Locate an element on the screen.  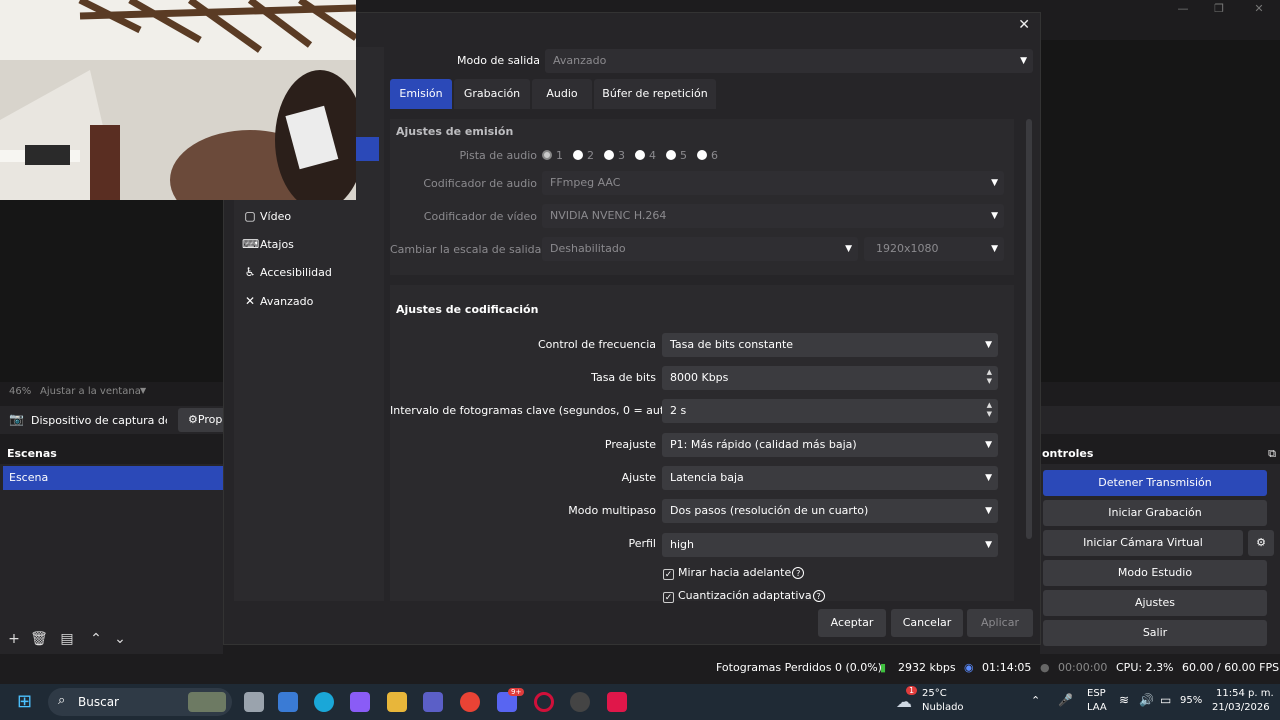
video-encoder-select: NVIDIA NVENC H.264 ▼ is located at coordinates (773, 216).